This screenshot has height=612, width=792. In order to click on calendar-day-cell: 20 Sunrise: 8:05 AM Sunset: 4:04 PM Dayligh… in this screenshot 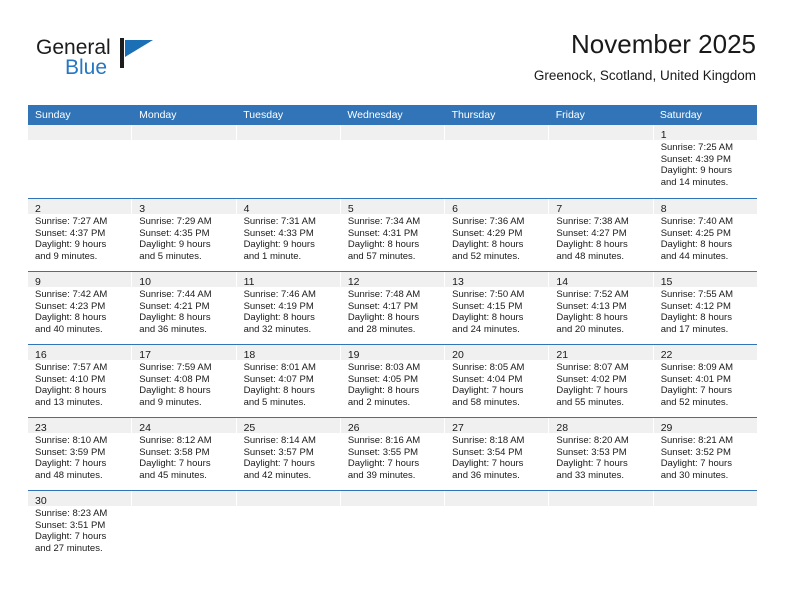, I will do `click(497, 381)`.